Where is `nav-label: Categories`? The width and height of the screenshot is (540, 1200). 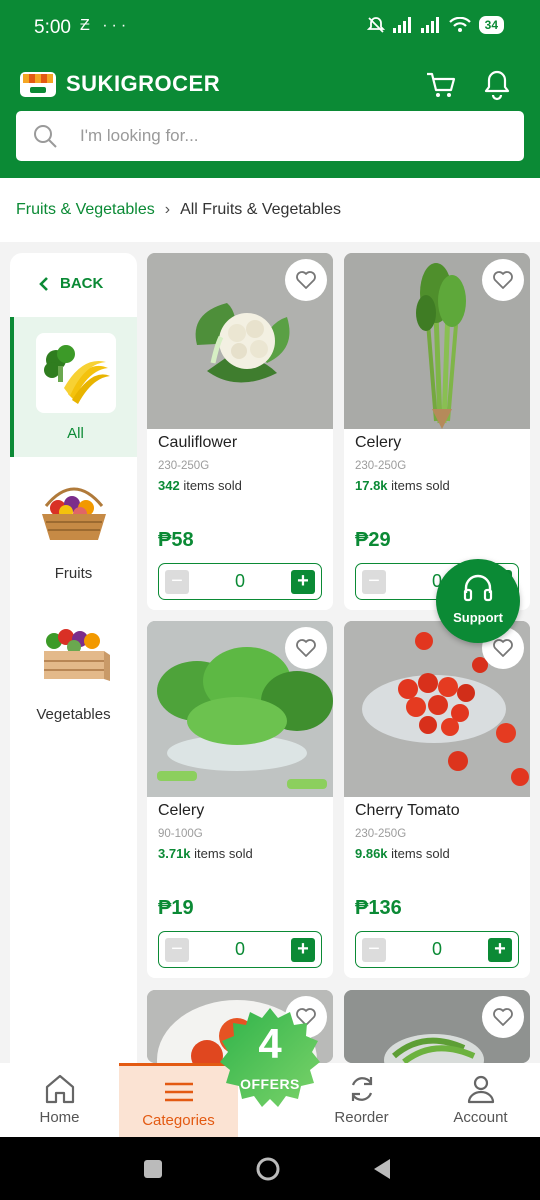 nav-label: Categories is located at coordinates (178, 1120).